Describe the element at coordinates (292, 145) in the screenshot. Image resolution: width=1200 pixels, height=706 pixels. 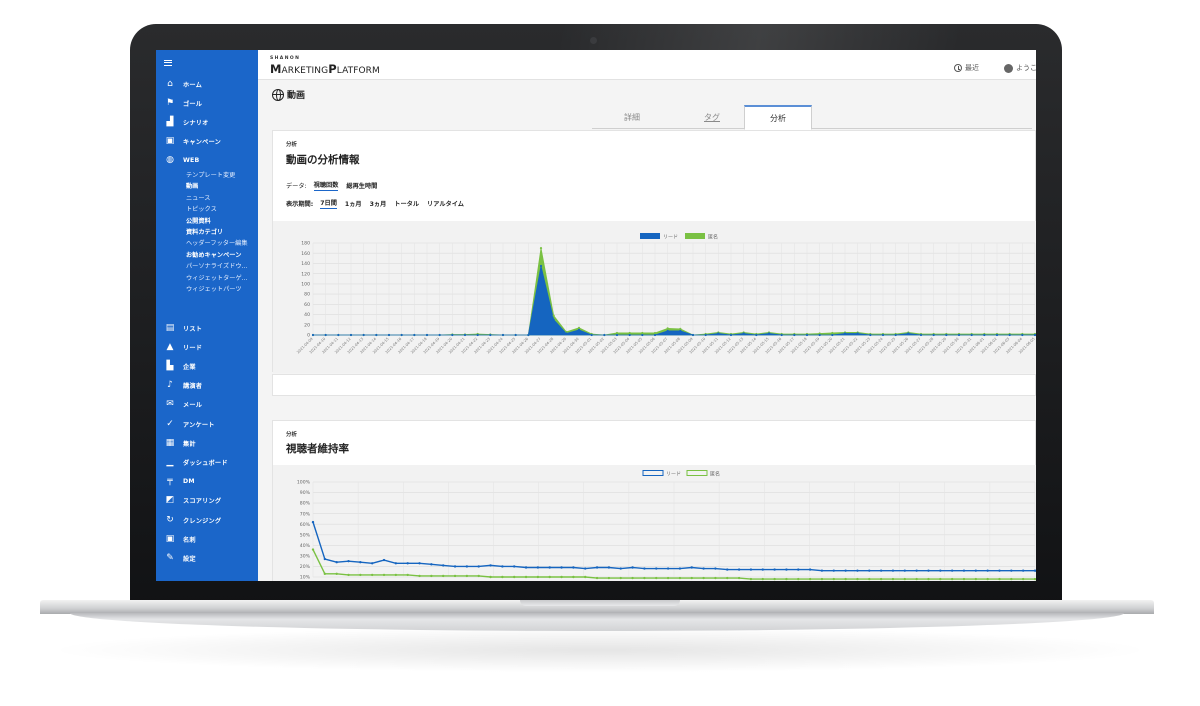
I see `card-kicker: 分析` at that location.